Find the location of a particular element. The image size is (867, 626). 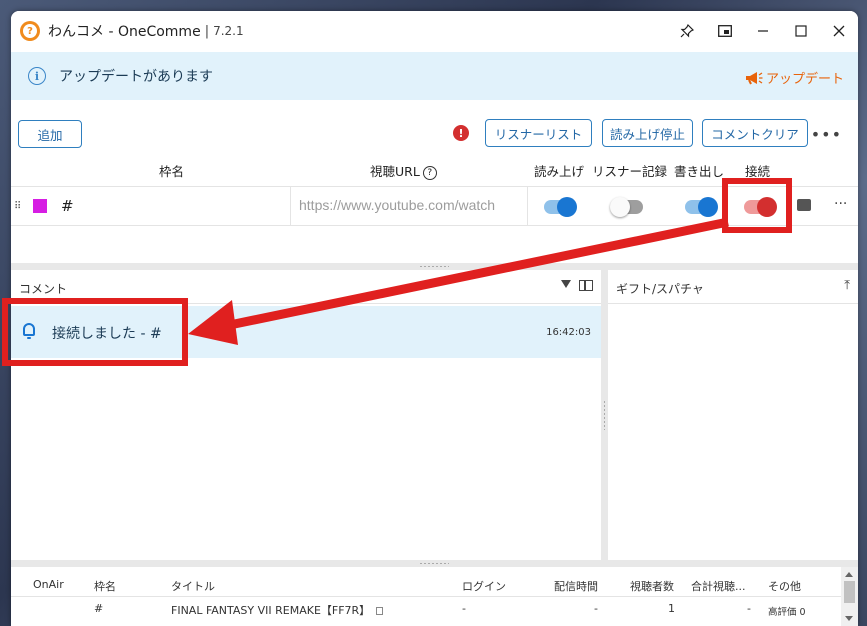

annotation-arrow is located at coordinates (458, 281).